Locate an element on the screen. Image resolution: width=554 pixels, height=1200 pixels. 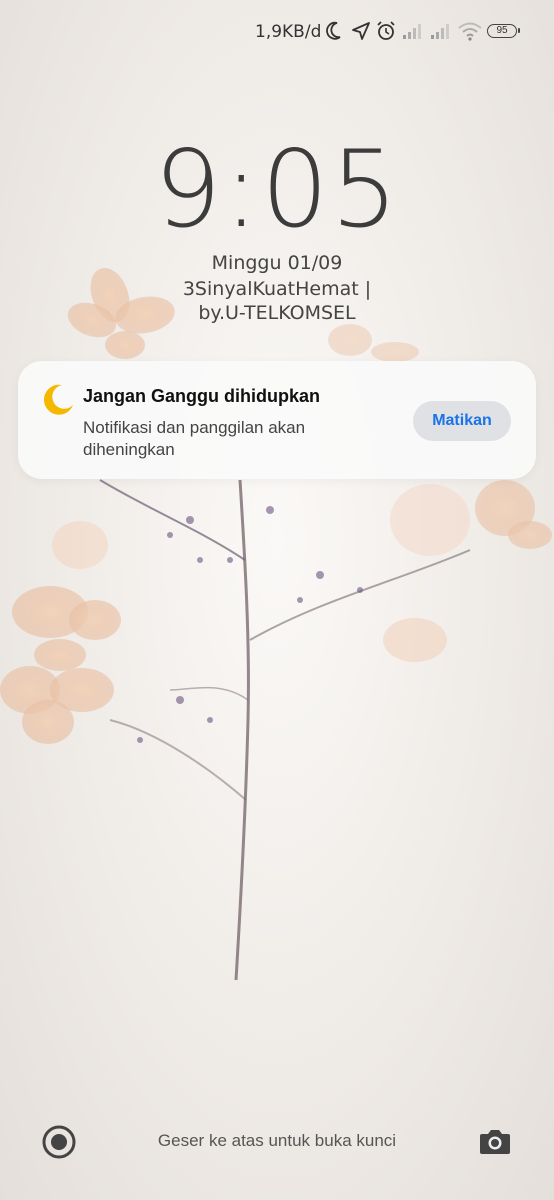
unlock-hint: Geser ke atas untuk buka kunci is located at coordinates (277, 1140).